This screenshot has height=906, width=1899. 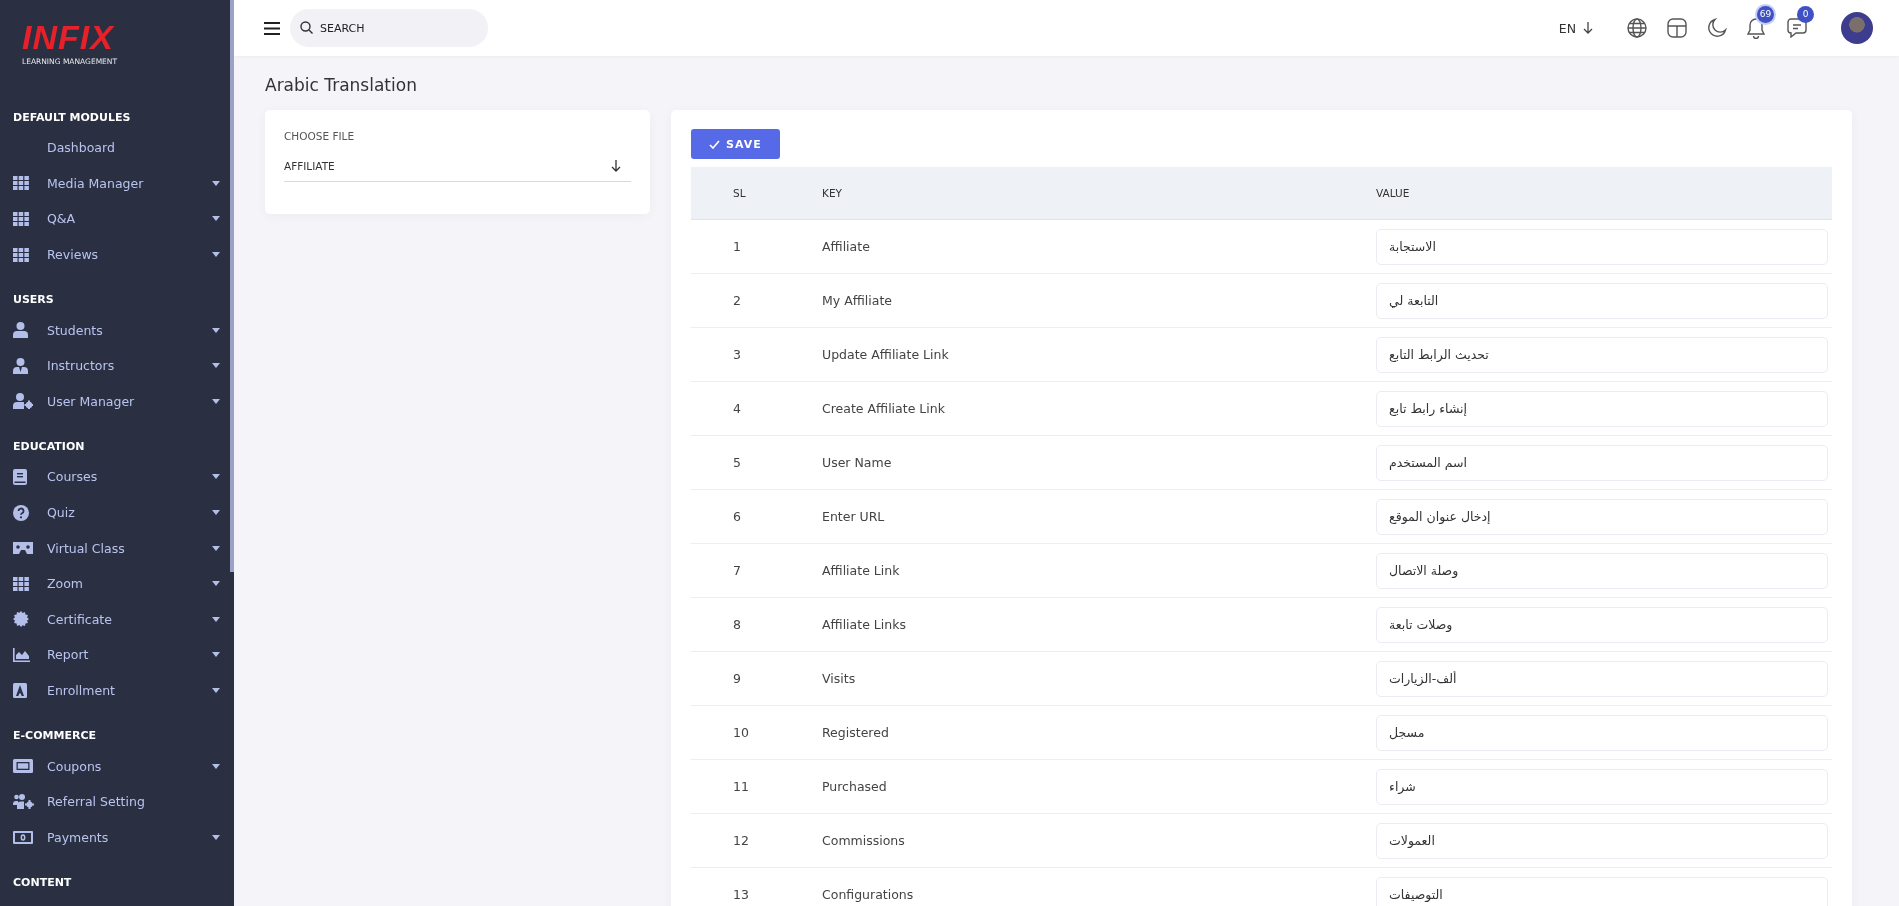 I want to click on chat-icon, so click(x=1797, y=28).